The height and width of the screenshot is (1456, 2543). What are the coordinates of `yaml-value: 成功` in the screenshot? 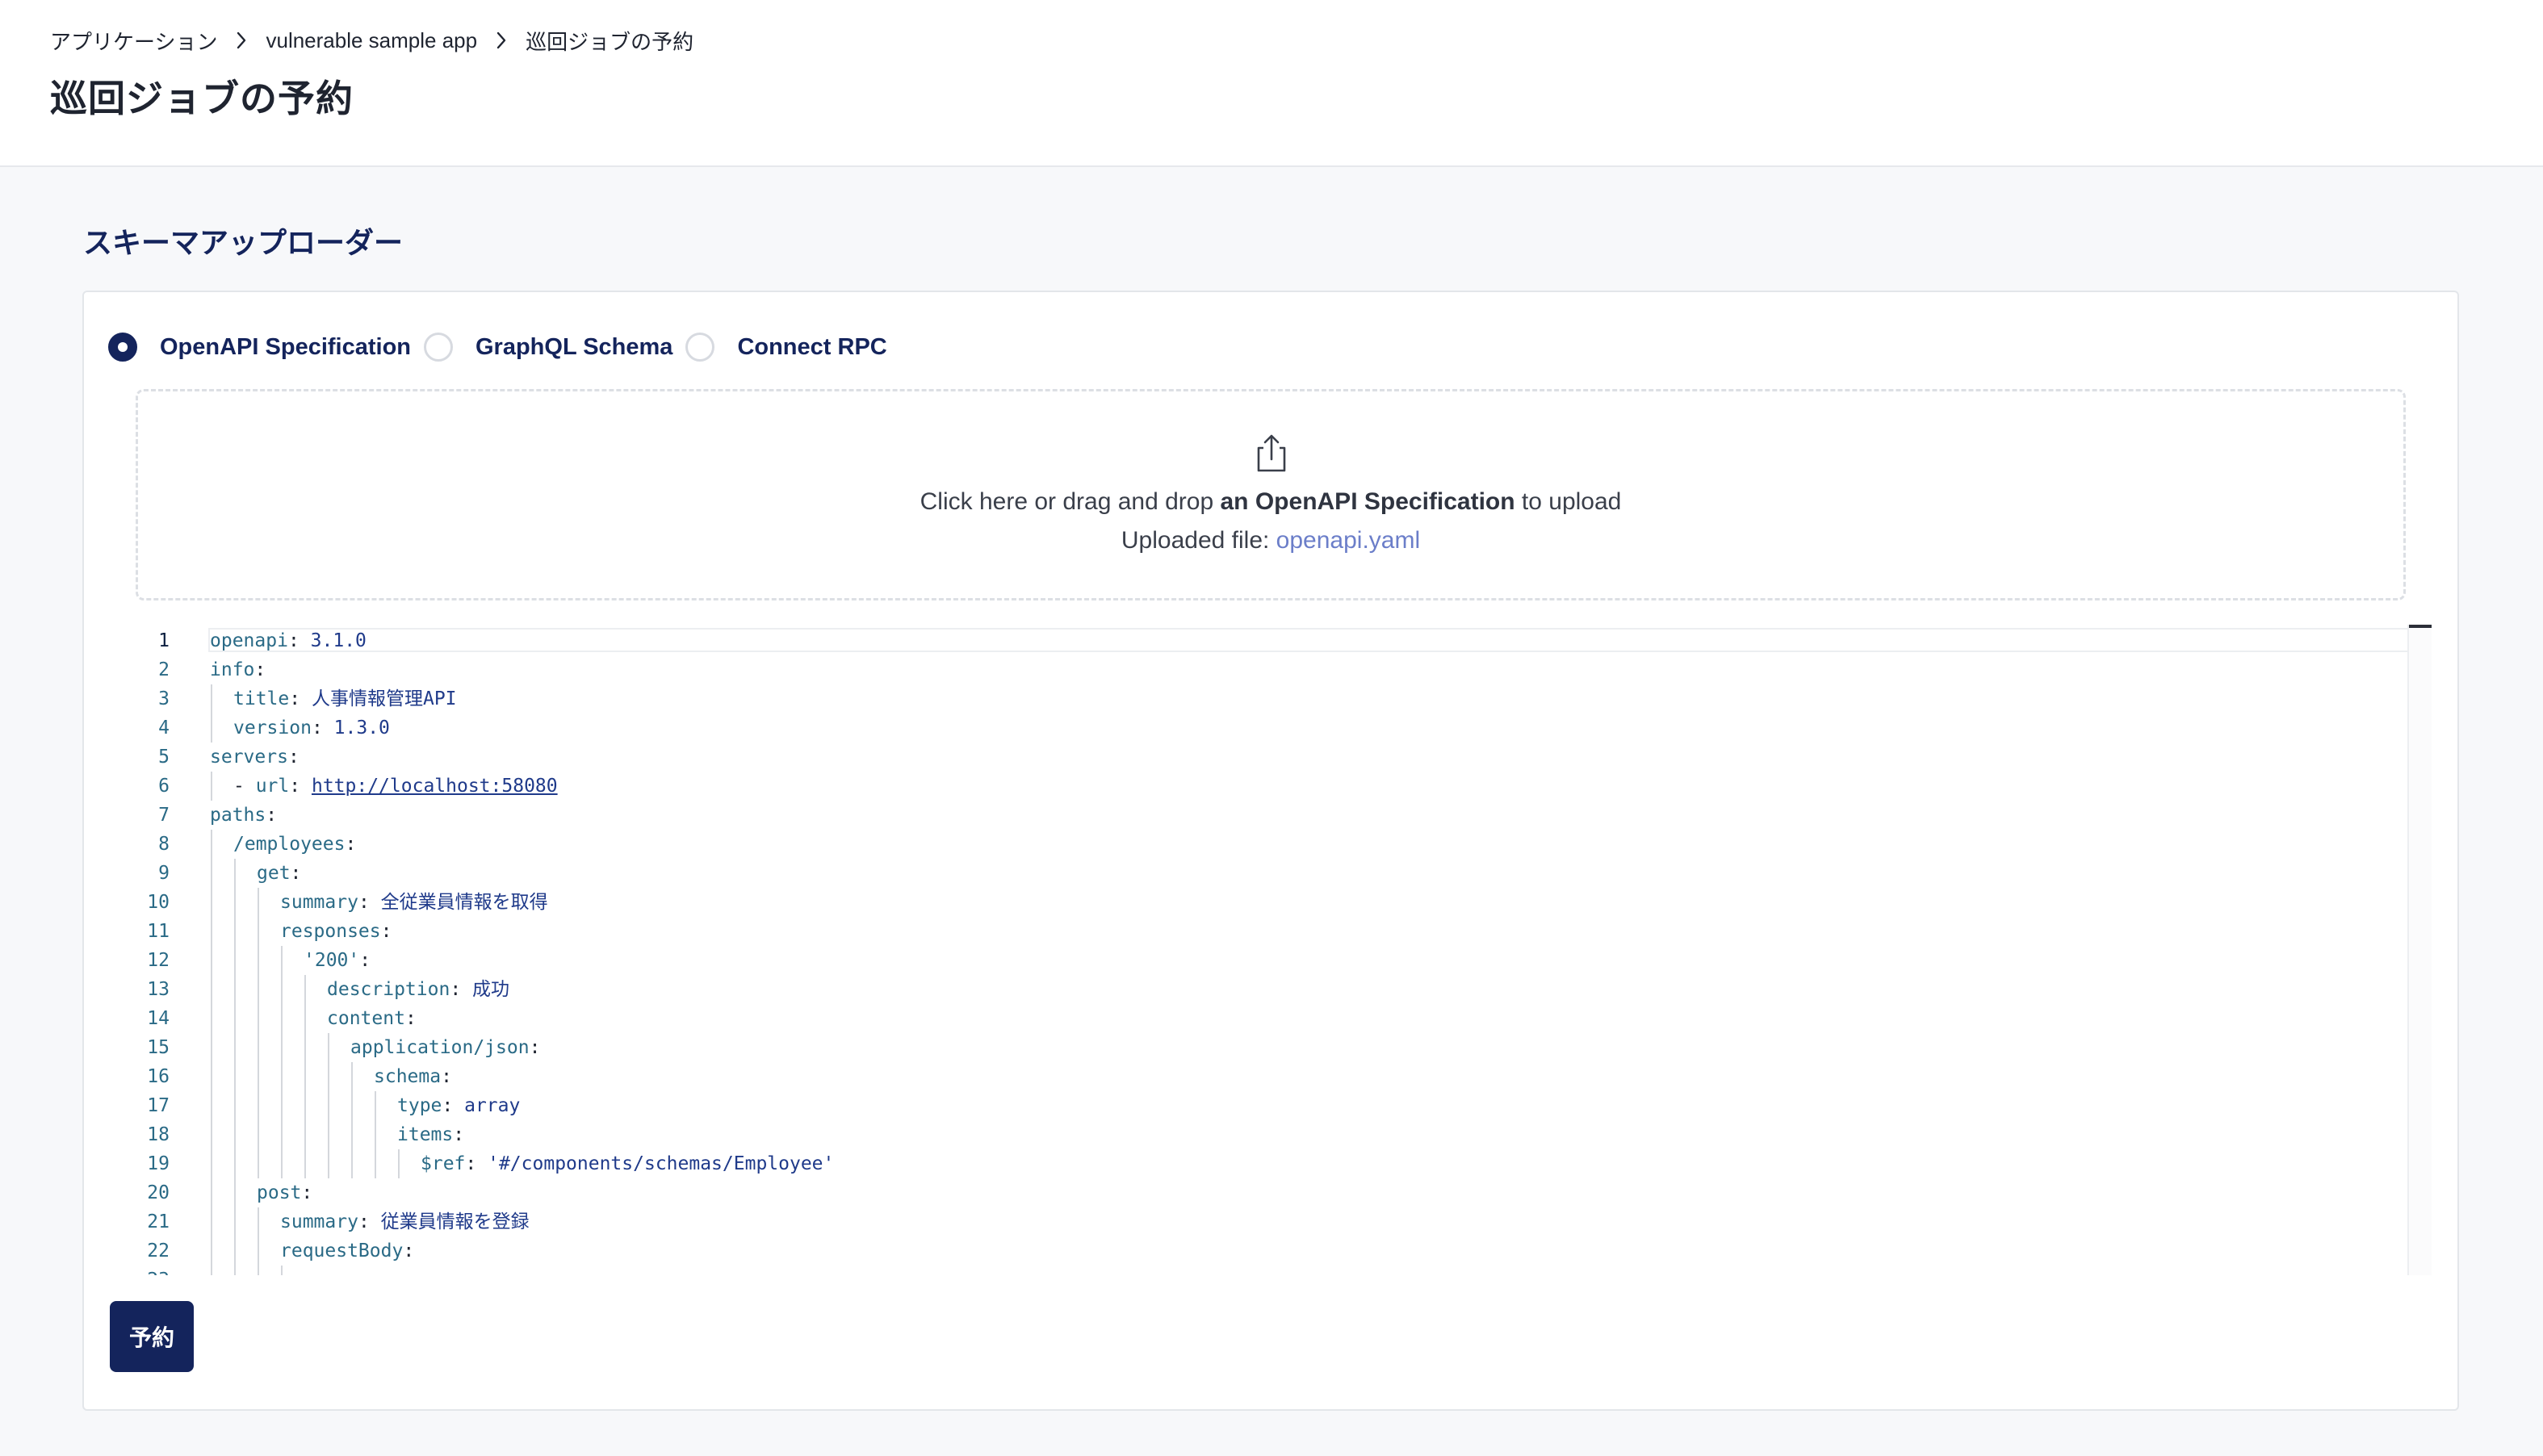 It's located at (491, 989).